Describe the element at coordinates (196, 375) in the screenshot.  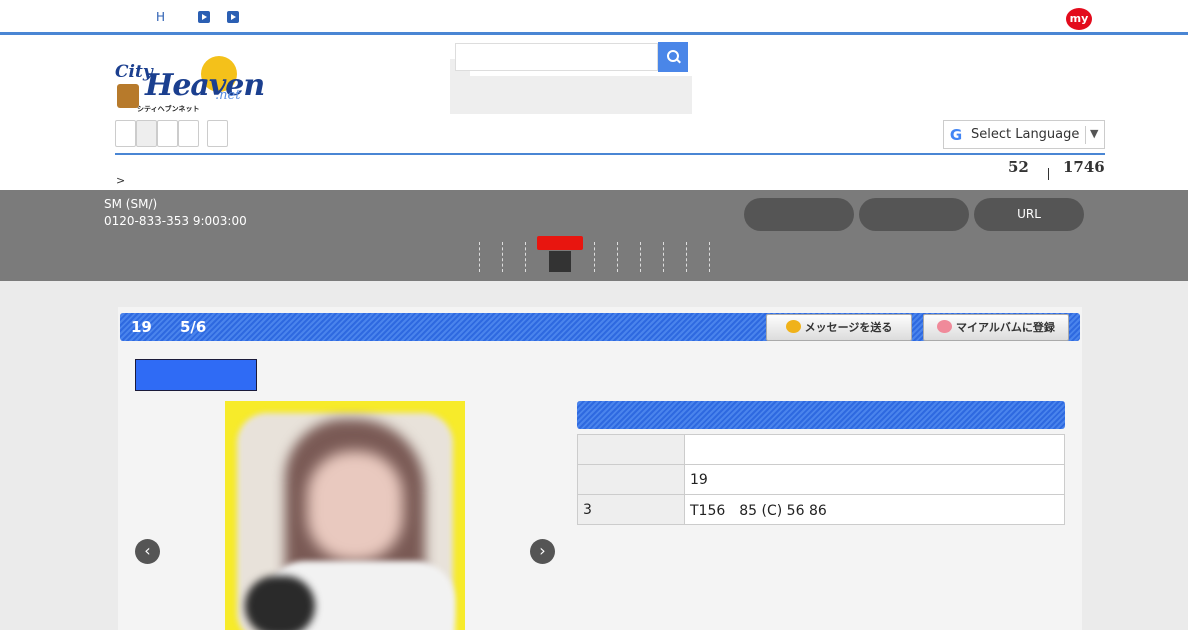
I see `status-badge` at that location.